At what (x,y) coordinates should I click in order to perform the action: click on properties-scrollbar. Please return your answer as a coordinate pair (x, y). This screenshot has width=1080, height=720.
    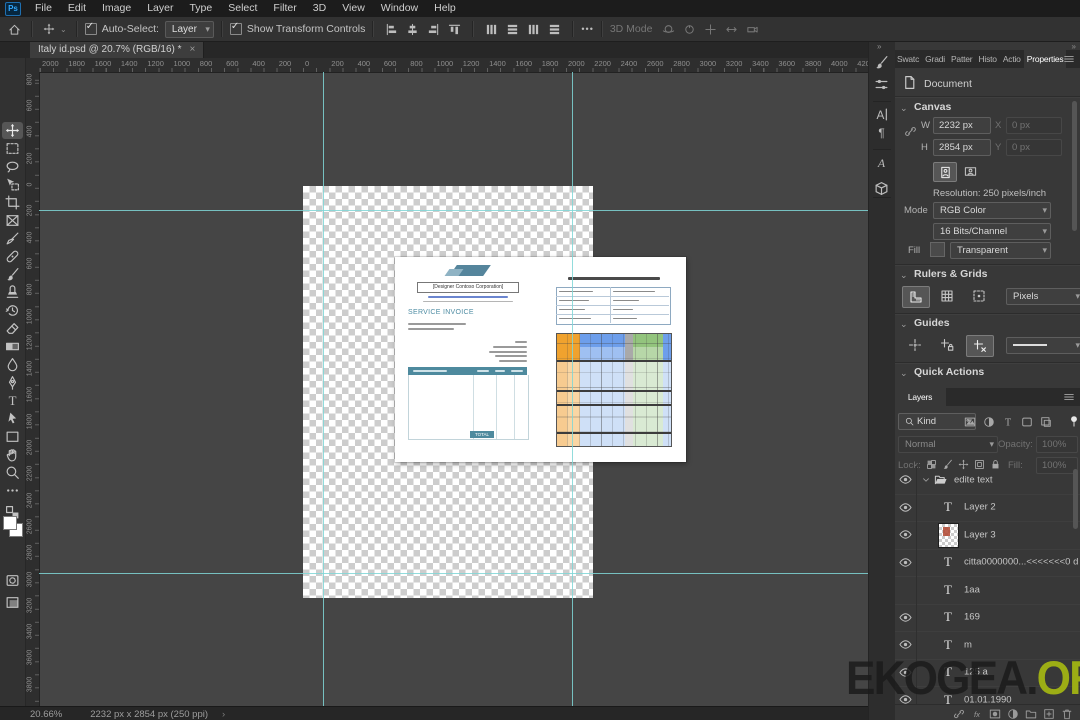
    Looking at the image, I should click on (1074, 166).